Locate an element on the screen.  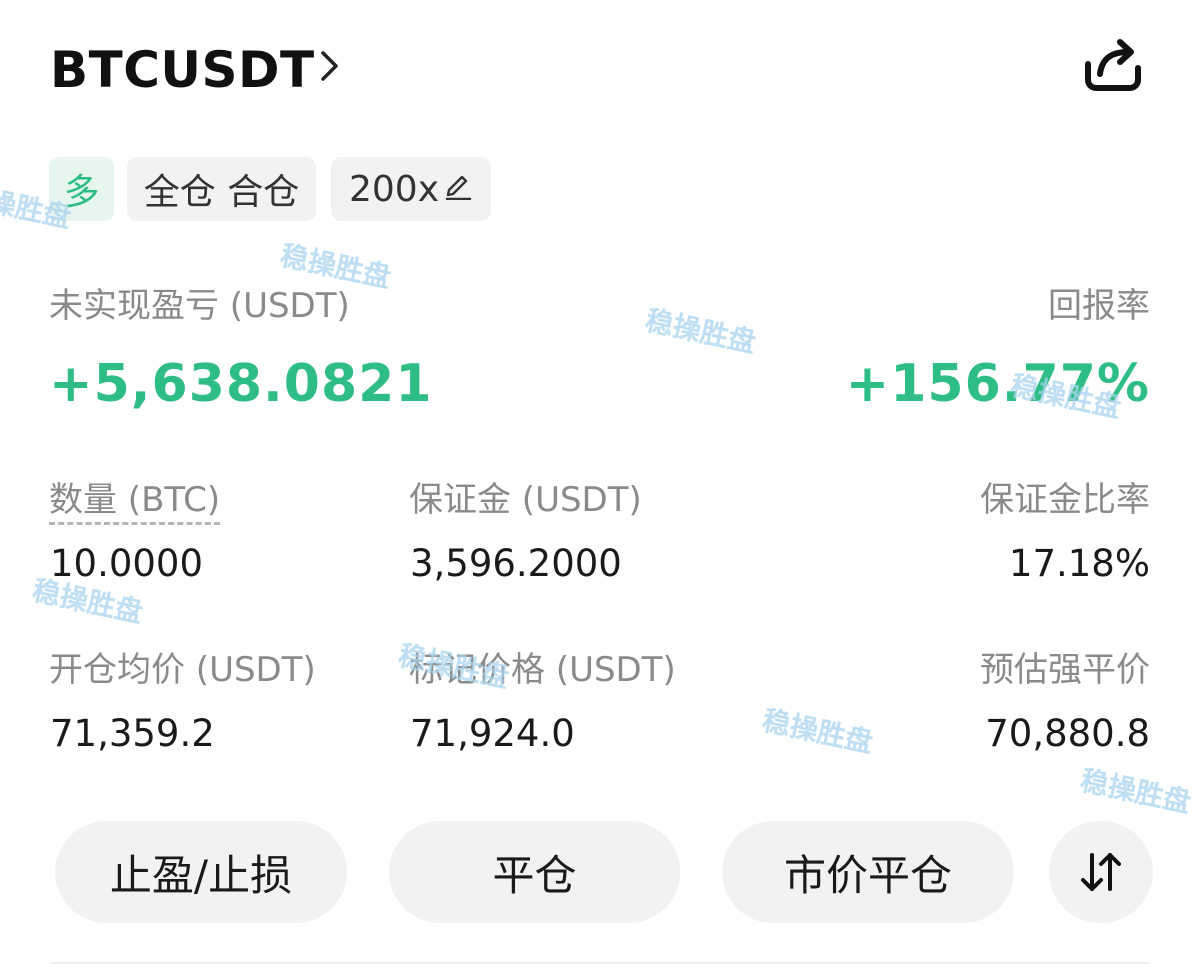
entry-price-label: 开仓均价 (USDT) is located at coordinates (182, 670).